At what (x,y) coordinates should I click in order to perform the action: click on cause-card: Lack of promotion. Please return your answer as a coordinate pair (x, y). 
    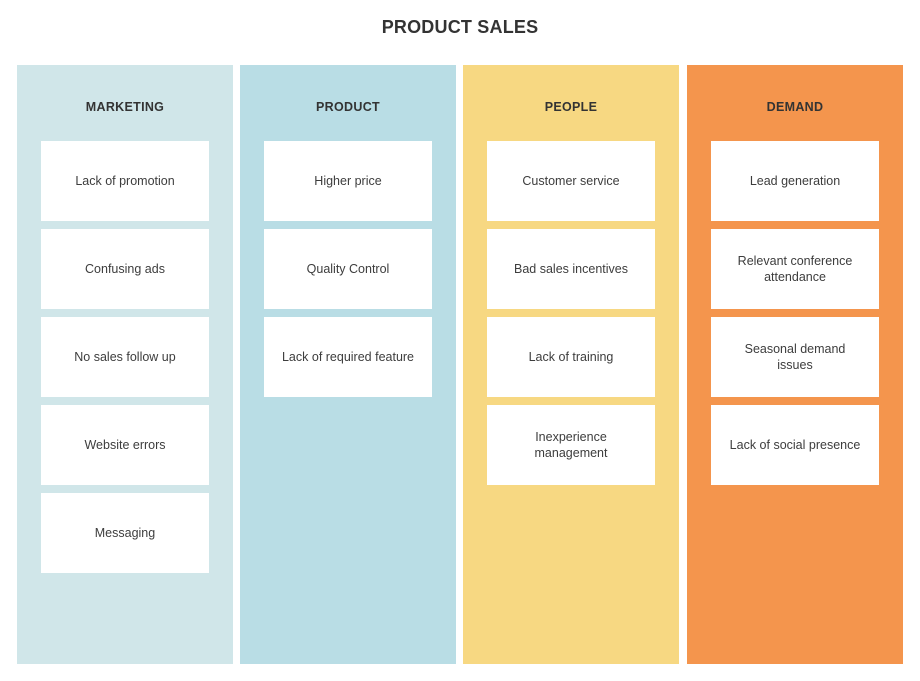
    Looking at the image, I should click on (125, 181).